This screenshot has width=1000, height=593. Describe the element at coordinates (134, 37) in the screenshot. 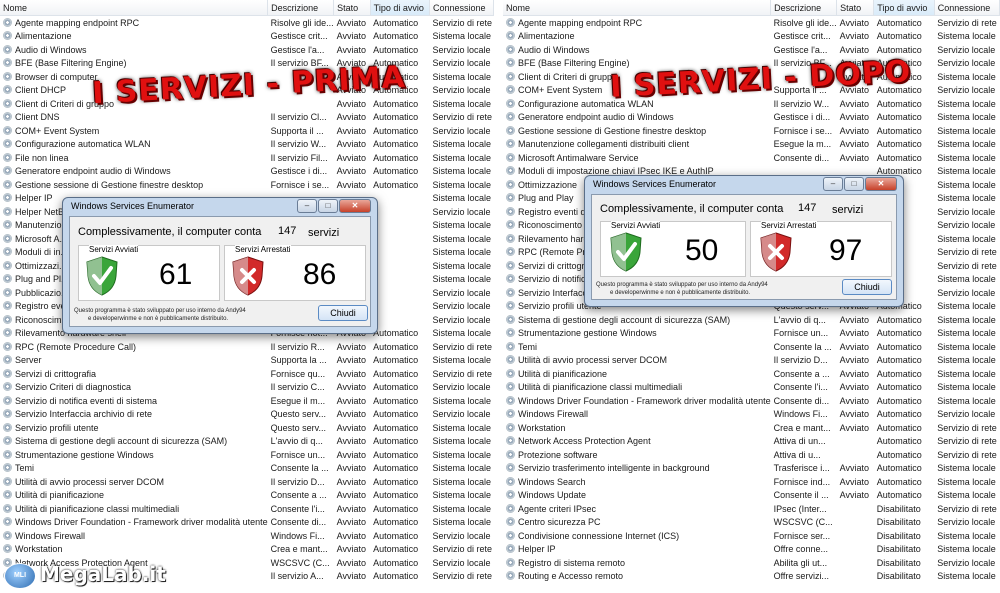

I see `service-name-cell: Alimentazione` at that location.